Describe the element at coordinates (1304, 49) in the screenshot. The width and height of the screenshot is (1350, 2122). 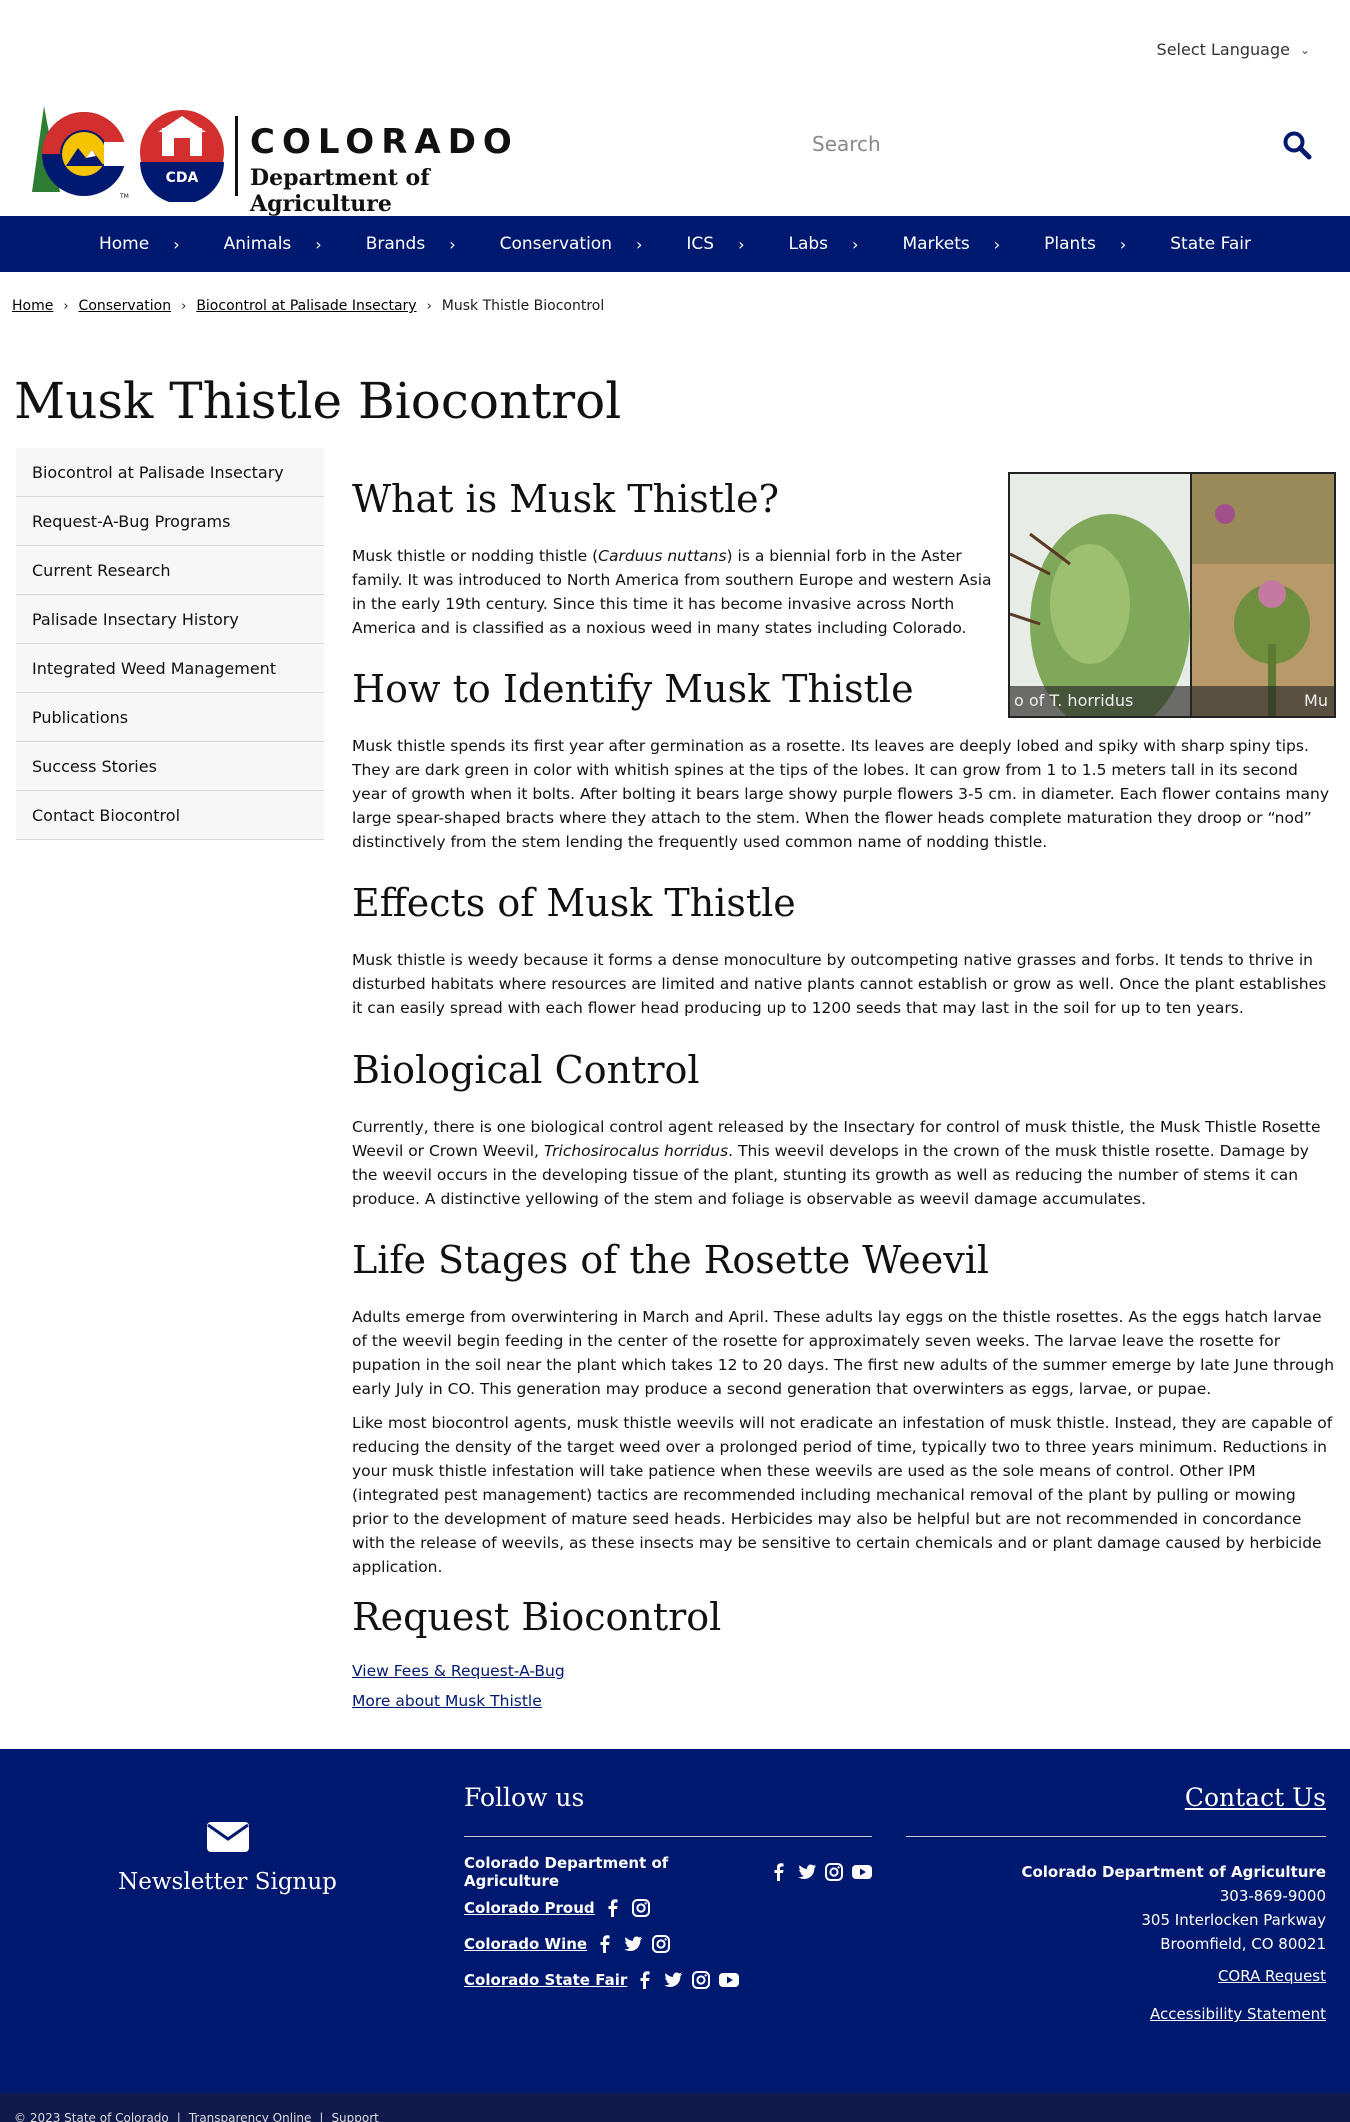
I see `chevron-down-icon: ⌄` at that location.